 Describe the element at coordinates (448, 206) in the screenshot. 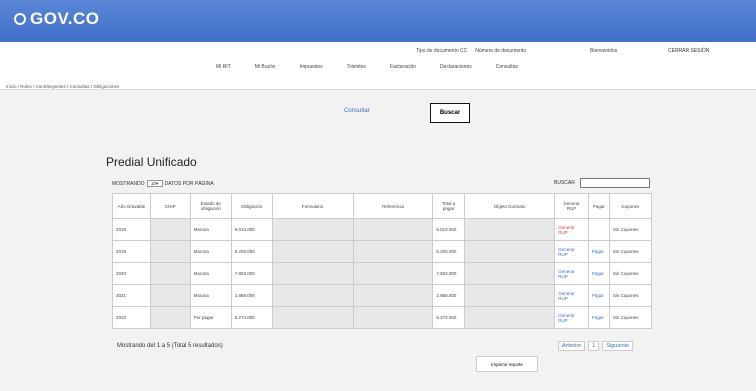

I see `col-total: Total a pagar` at that location.